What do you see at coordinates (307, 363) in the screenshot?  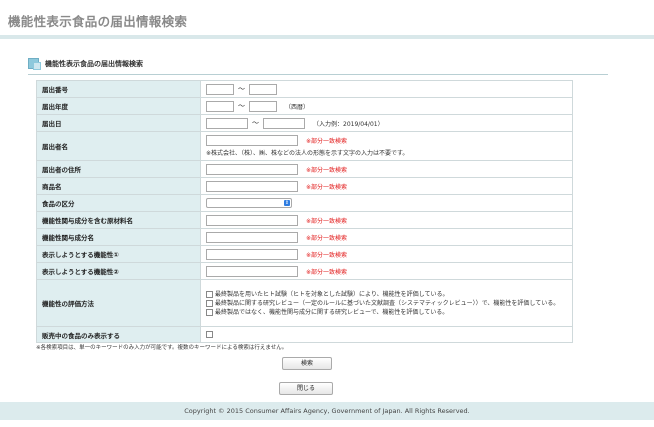 I see `search-button: 検索` at bounding box center [307, 363].